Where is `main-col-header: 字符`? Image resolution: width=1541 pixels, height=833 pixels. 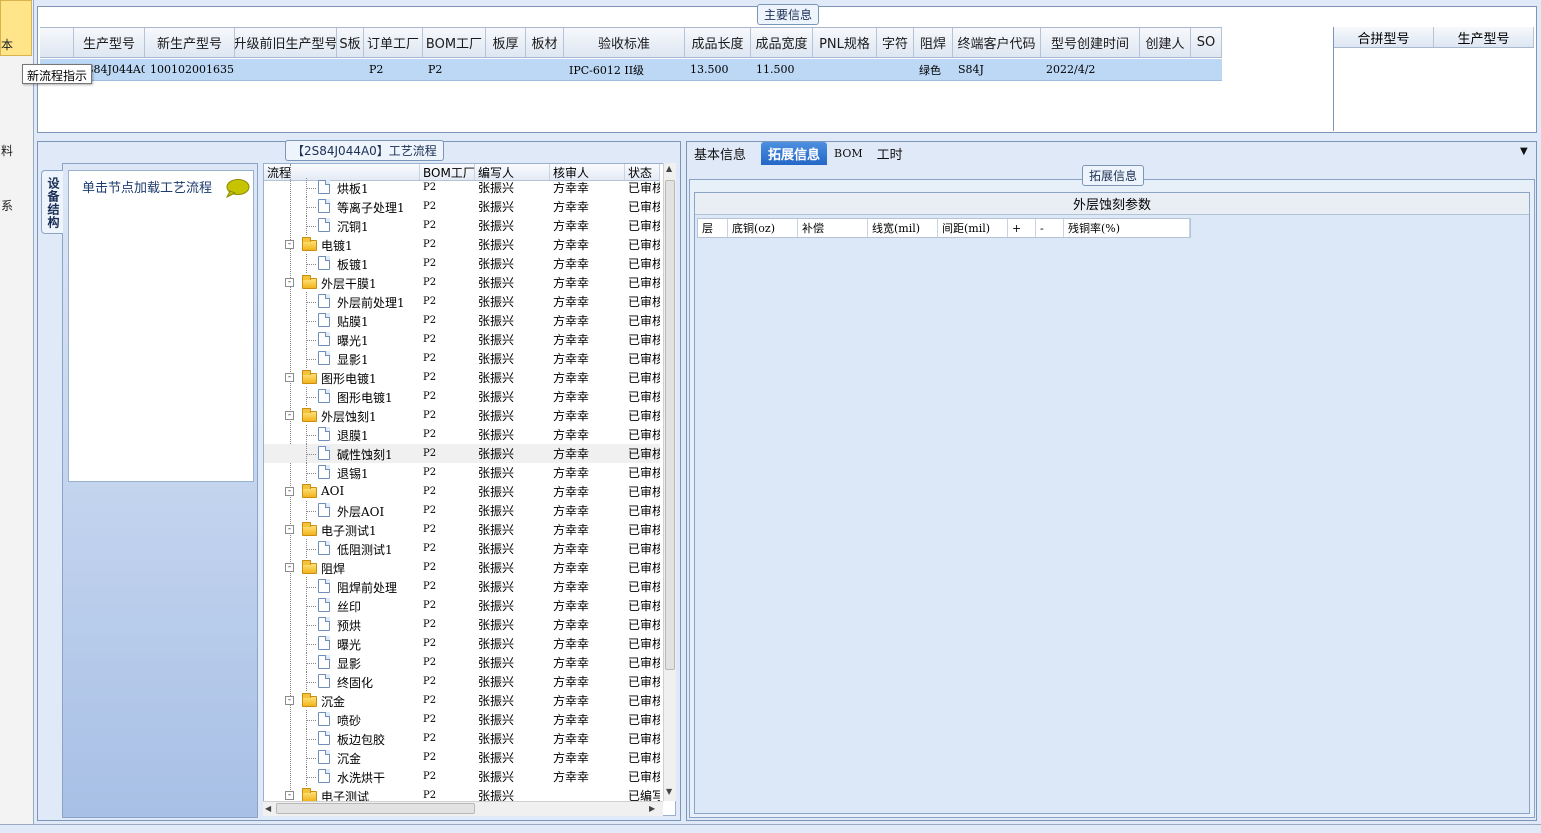
main-col-header: 字符 is located at coordinates (895, 42).